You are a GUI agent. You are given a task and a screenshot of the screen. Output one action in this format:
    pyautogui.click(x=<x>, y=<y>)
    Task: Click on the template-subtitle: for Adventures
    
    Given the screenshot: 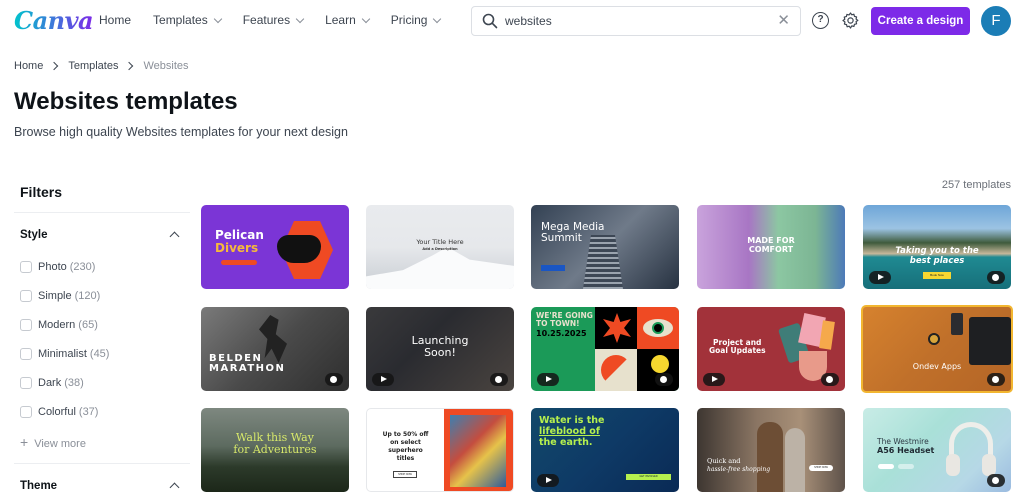 What is the action you would take?
    pyautogui.click(x=275, y=449)
    